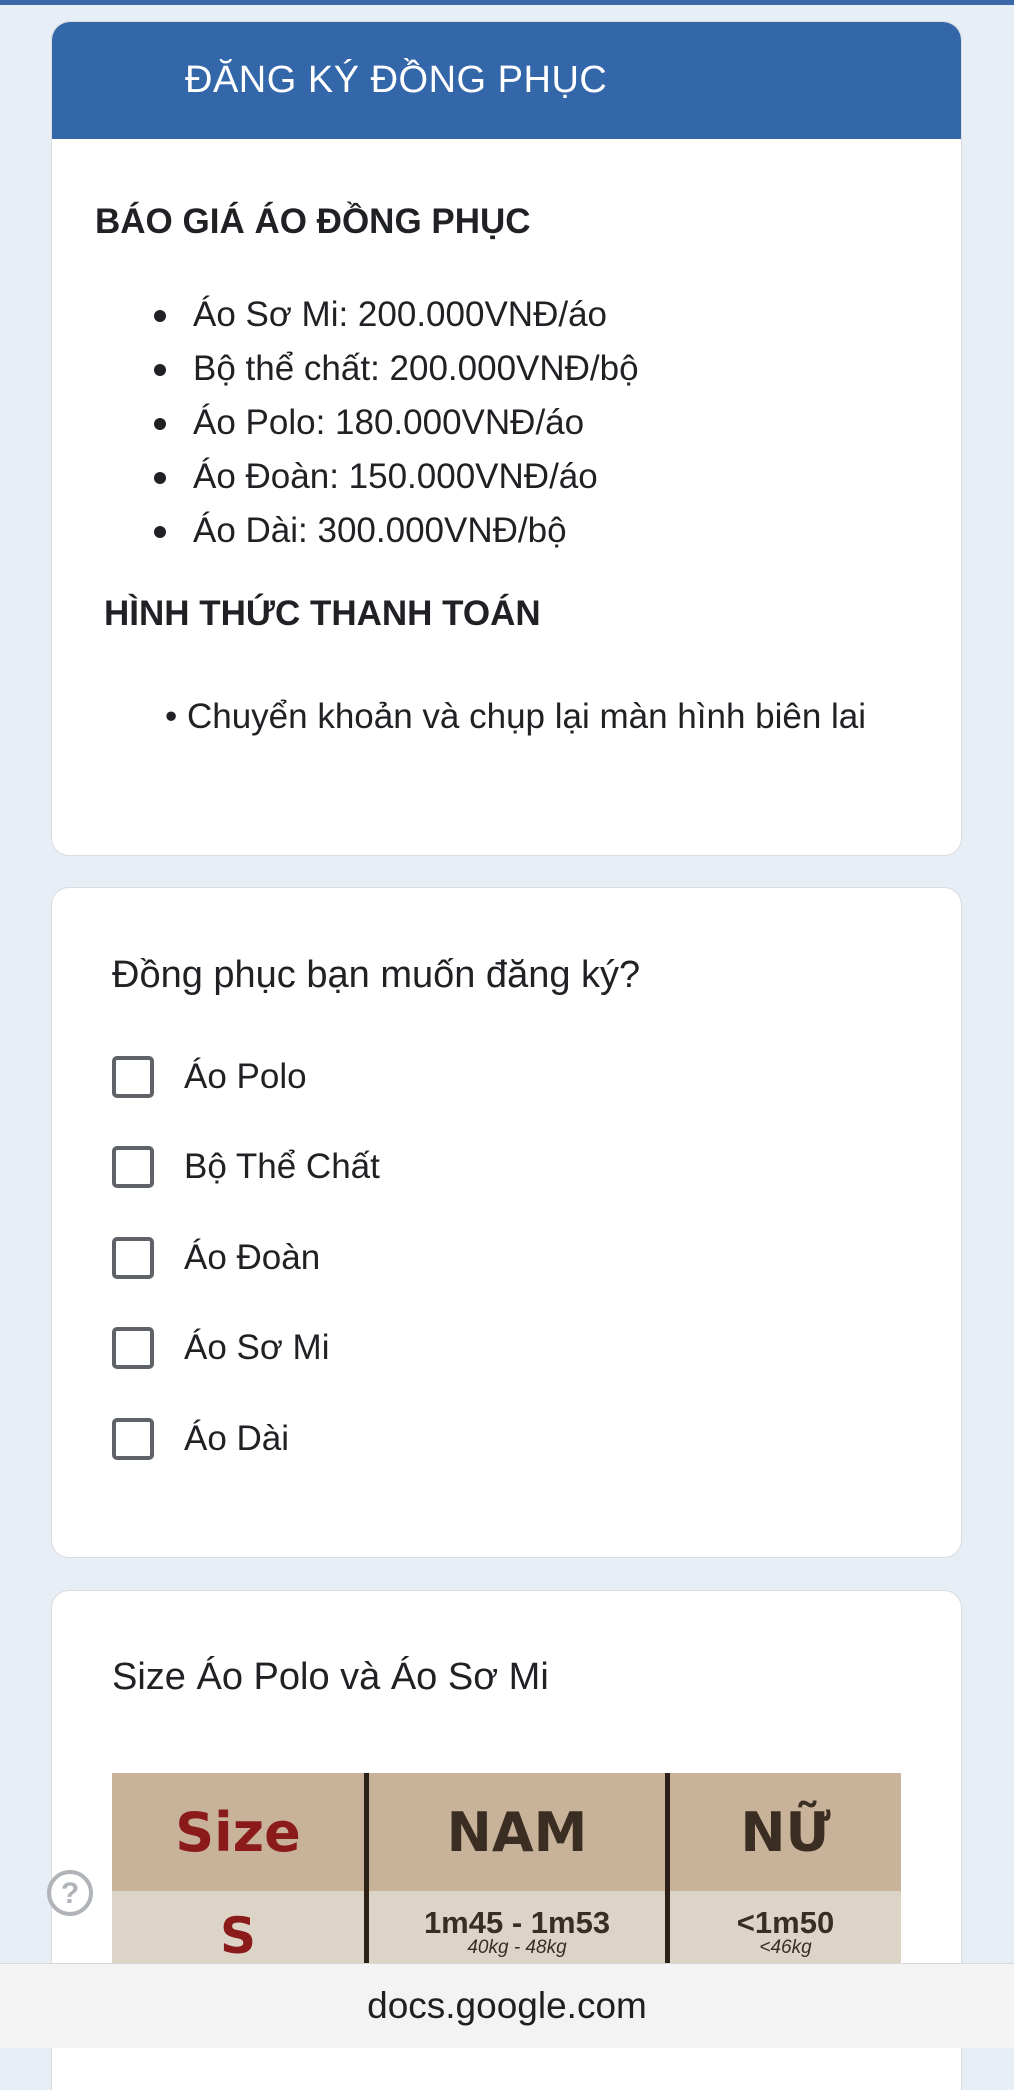 The width and height of the screenshot is (1014, 2090). I want to click on option-label: Áo Sơ Mi, so click(257, 1347).